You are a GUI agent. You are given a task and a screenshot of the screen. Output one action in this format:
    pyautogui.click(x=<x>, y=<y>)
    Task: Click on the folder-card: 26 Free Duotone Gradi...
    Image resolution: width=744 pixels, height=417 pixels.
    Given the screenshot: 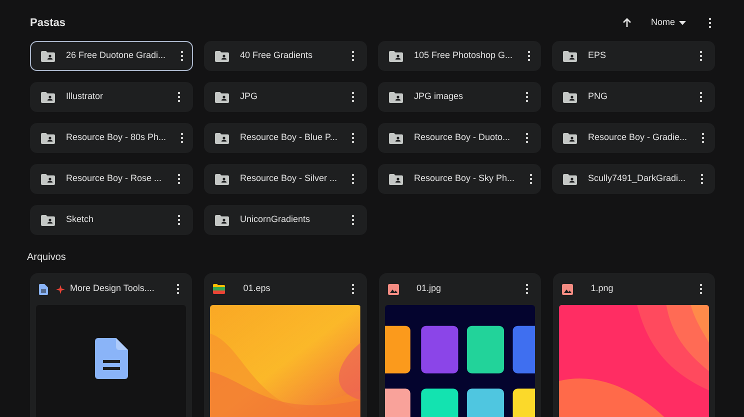 What is the action you would take?
    pyautogui.click(x=111, y=56)
    